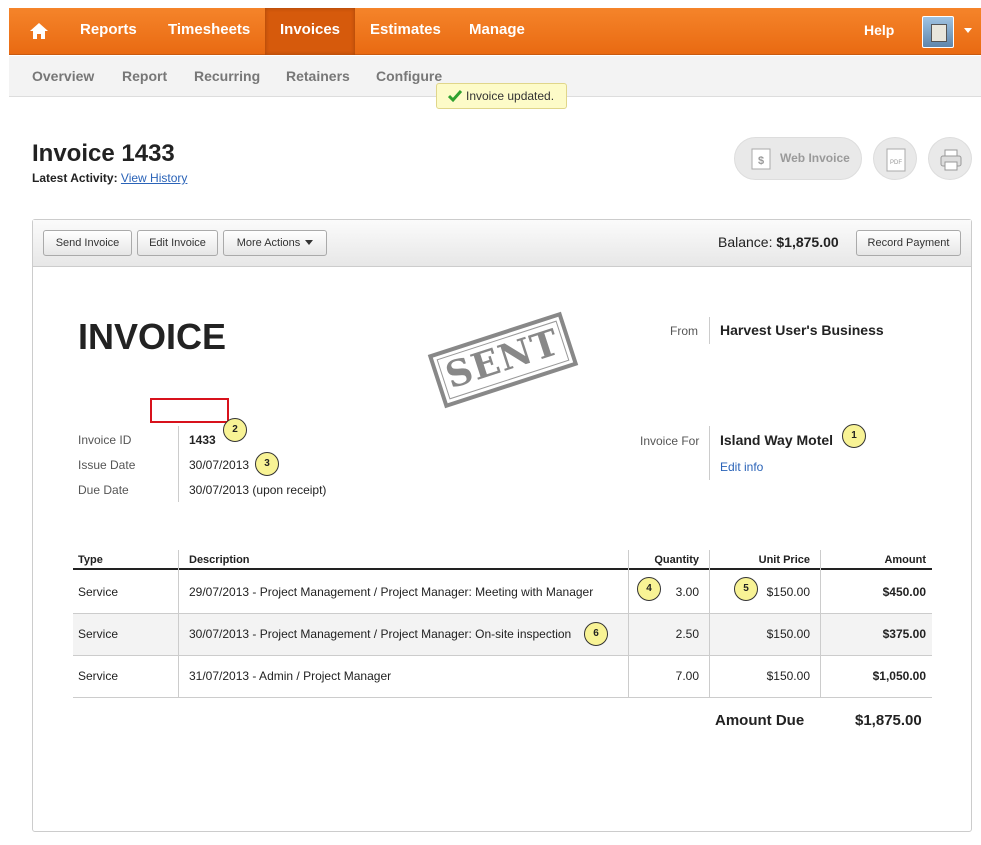  I want to click on balance: Balance: $1,875.00, so click(778, 242).